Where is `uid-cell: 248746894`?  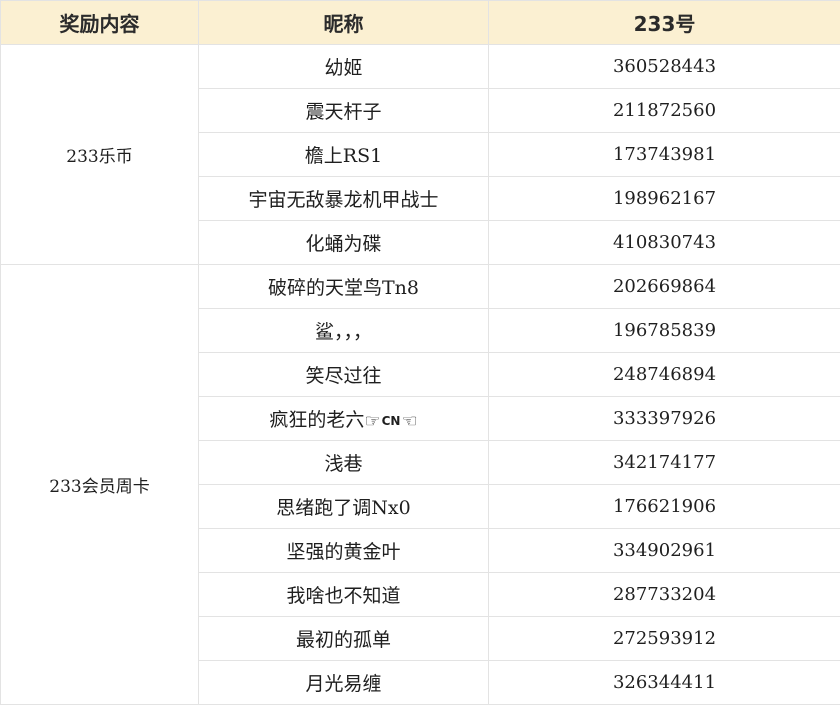
uid-cell: 248746894 is located at coordinates (664, 374).